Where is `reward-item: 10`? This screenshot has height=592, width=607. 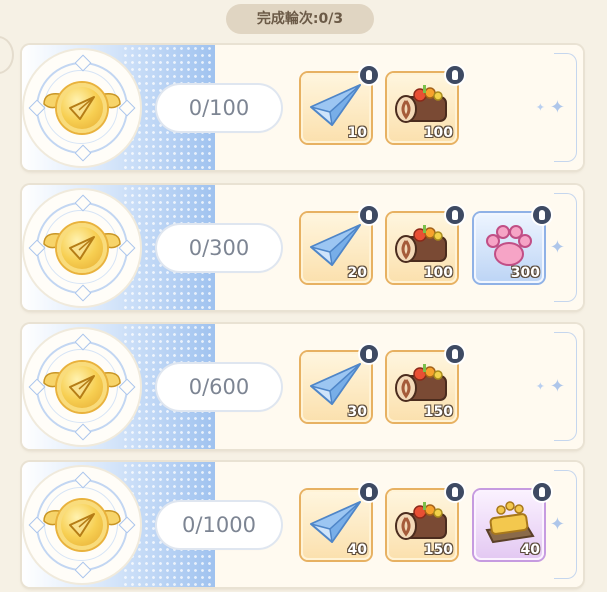
reward-item: 10 is located at coordinates (339, 104).